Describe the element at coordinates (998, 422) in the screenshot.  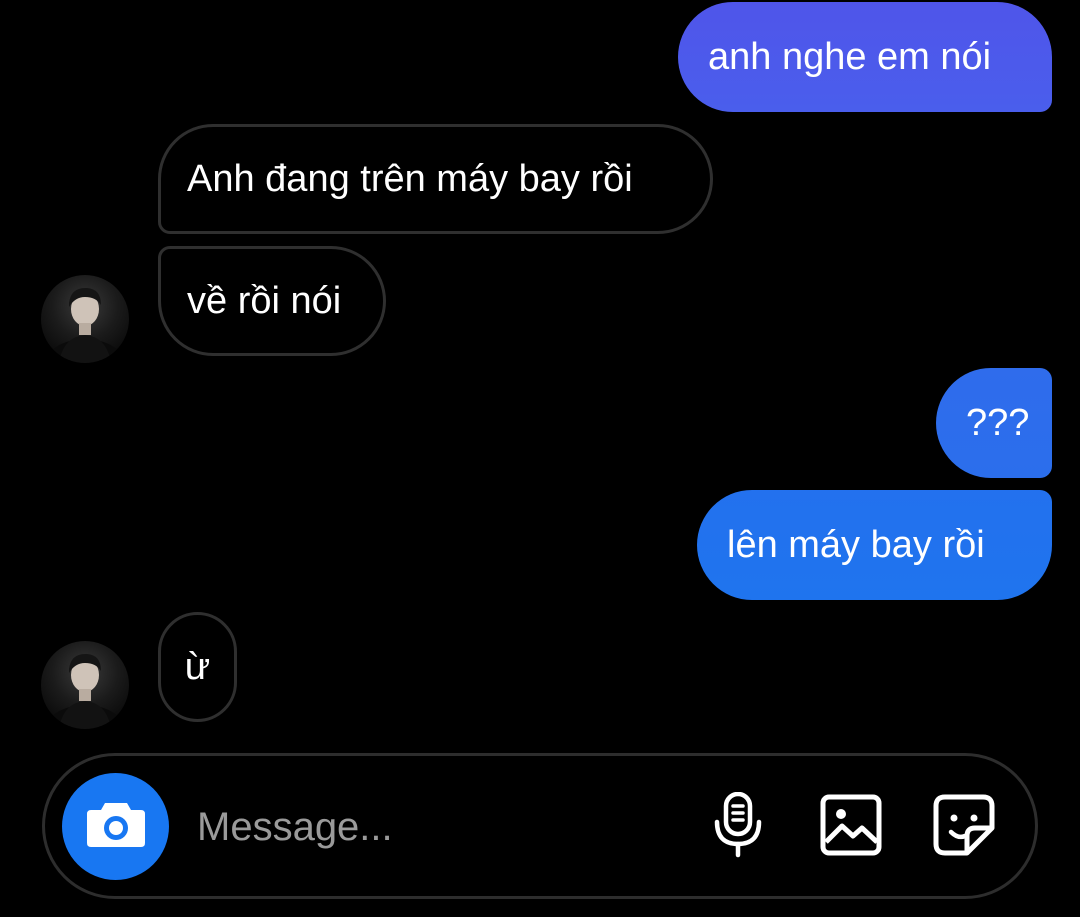
I see `message-text: ???` at that location.